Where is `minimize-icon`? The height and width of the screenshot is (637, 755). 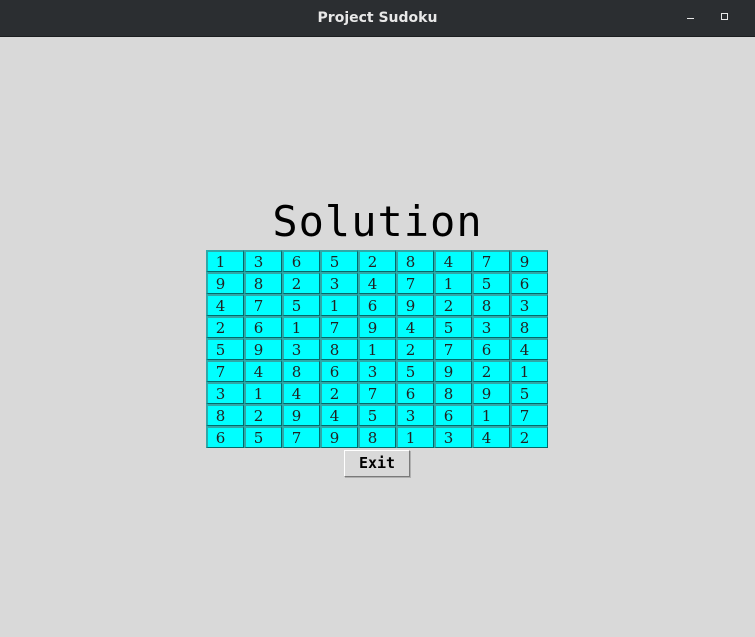
minimize-icon is located at coordinates (690, 18).